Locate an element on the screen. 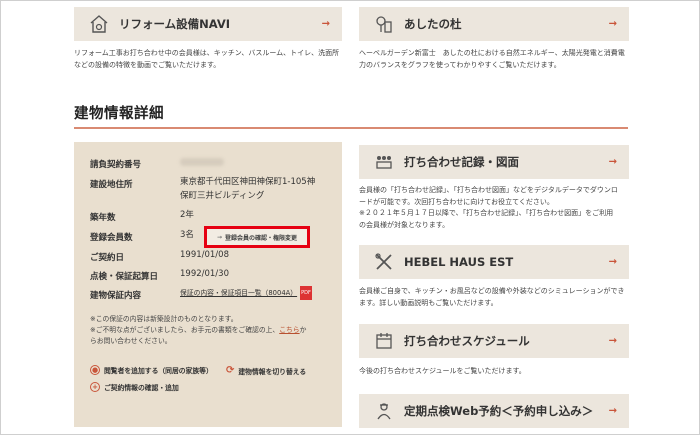 Image resolution: width=700 pixels, height=435 pixels. reform-navi-card: リフォーム設備NAVI → is located at coordinates (208, 24).